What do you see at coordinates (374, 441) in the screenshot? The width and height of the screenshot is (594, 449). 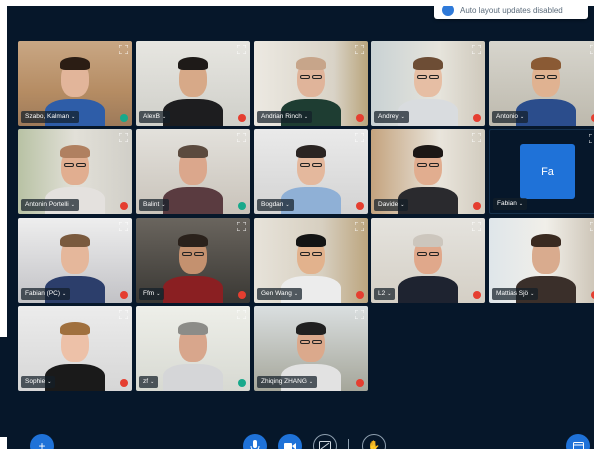 I see `raise-hand-button: ✋` at bounding box center [374, 441].